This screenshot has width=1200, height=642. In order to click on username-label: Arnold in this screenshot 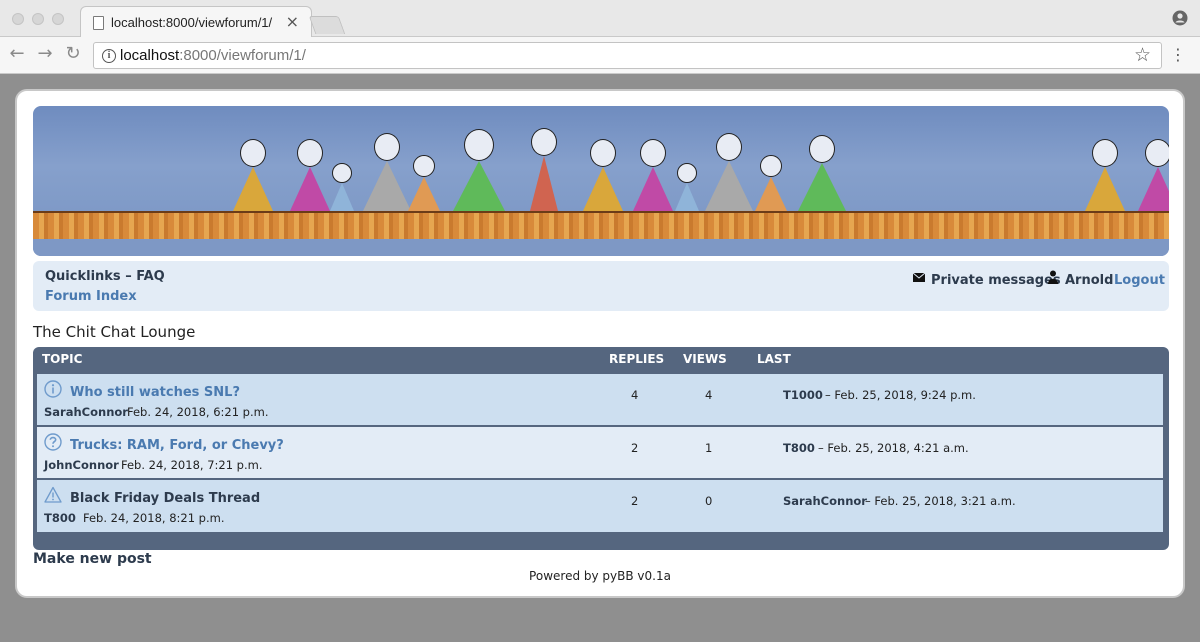, I will do `click(1089, 280)`.